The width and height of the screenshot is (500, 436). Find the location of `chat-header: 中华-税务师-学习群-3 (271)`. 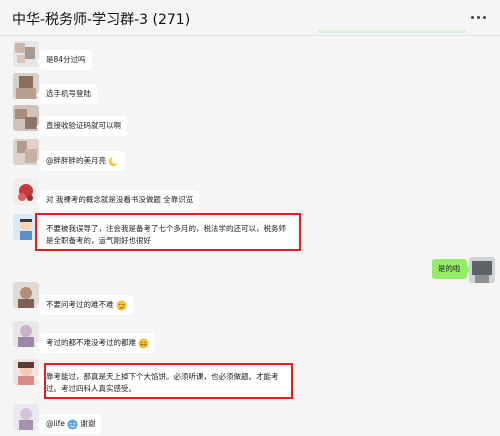

chat-header: 中华-税务师-学习群-3 (271) is located at coordinates (250, 18).